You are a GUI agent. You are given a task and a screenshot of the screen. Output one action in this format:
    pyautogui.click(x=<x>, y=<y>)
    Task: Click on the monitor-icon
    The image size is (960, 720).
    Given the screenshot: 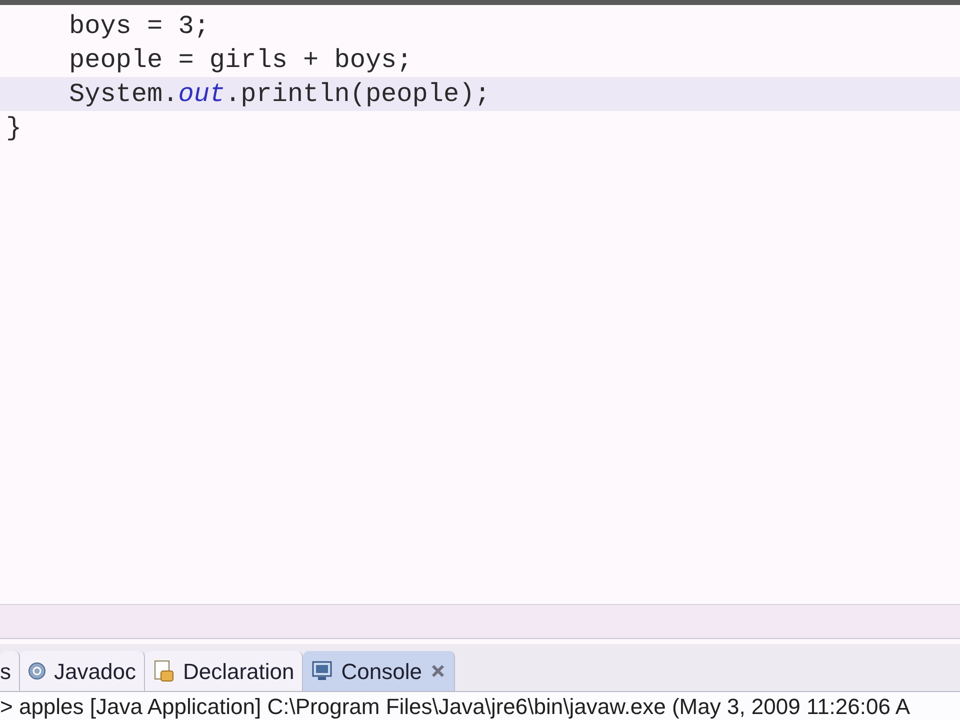 What is the action you would take?
    pyautogui.click(x=322, y=671)
    